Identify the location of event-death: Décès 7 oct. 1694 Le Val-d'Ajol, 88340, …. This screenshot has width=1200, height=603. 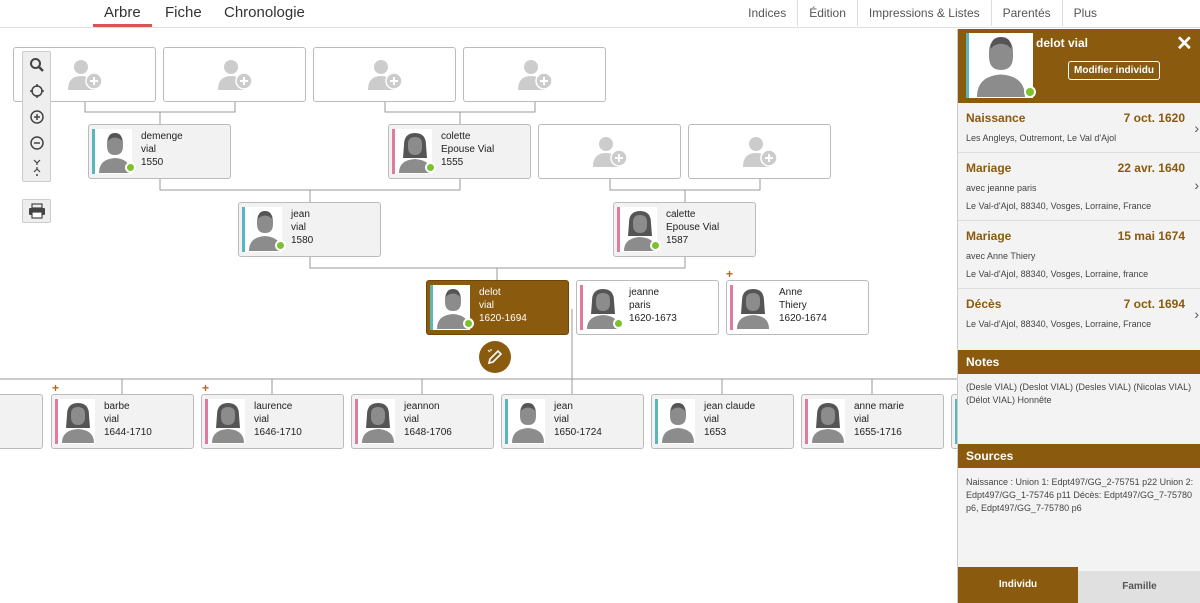
(1079, 319).